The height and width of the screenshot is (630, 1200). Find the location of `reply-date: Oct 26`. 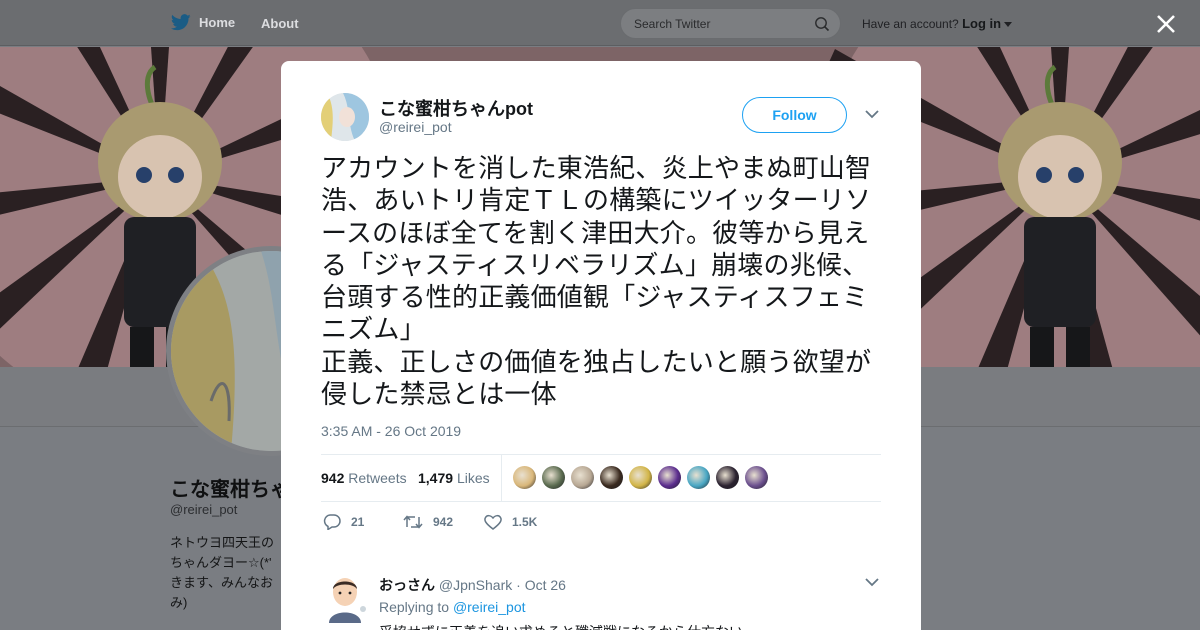

reply-date: Oct 26 is located at coordinates (545, 585).